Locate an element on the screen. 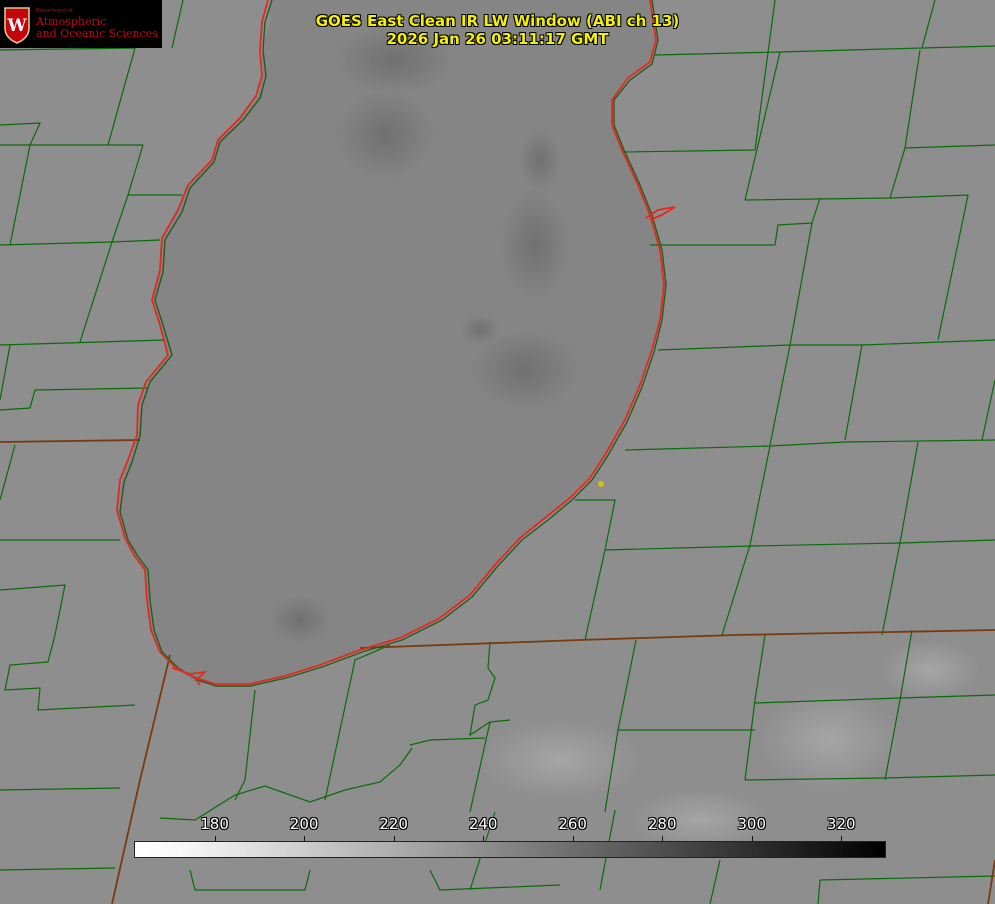 Image resolution: width=995 pixels, height=904 pixels. colorbar-tick-label: 240 is located at coordinates (483, 824).